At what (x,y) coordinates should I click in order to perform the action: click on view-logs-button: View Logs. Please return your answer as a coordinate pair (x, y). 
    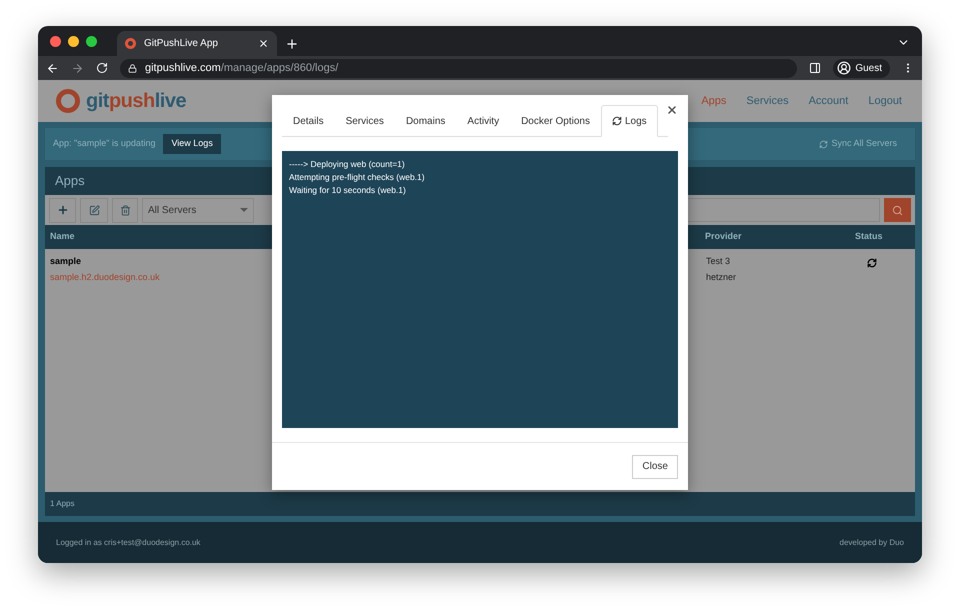
    Looking at the image, I should click on (192, 144).